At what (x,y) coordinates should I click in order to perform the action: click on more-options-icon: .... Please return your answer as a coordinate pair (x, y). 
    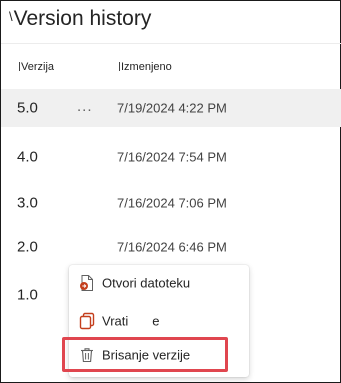
    Looking at the image, I should click on (85, 106).